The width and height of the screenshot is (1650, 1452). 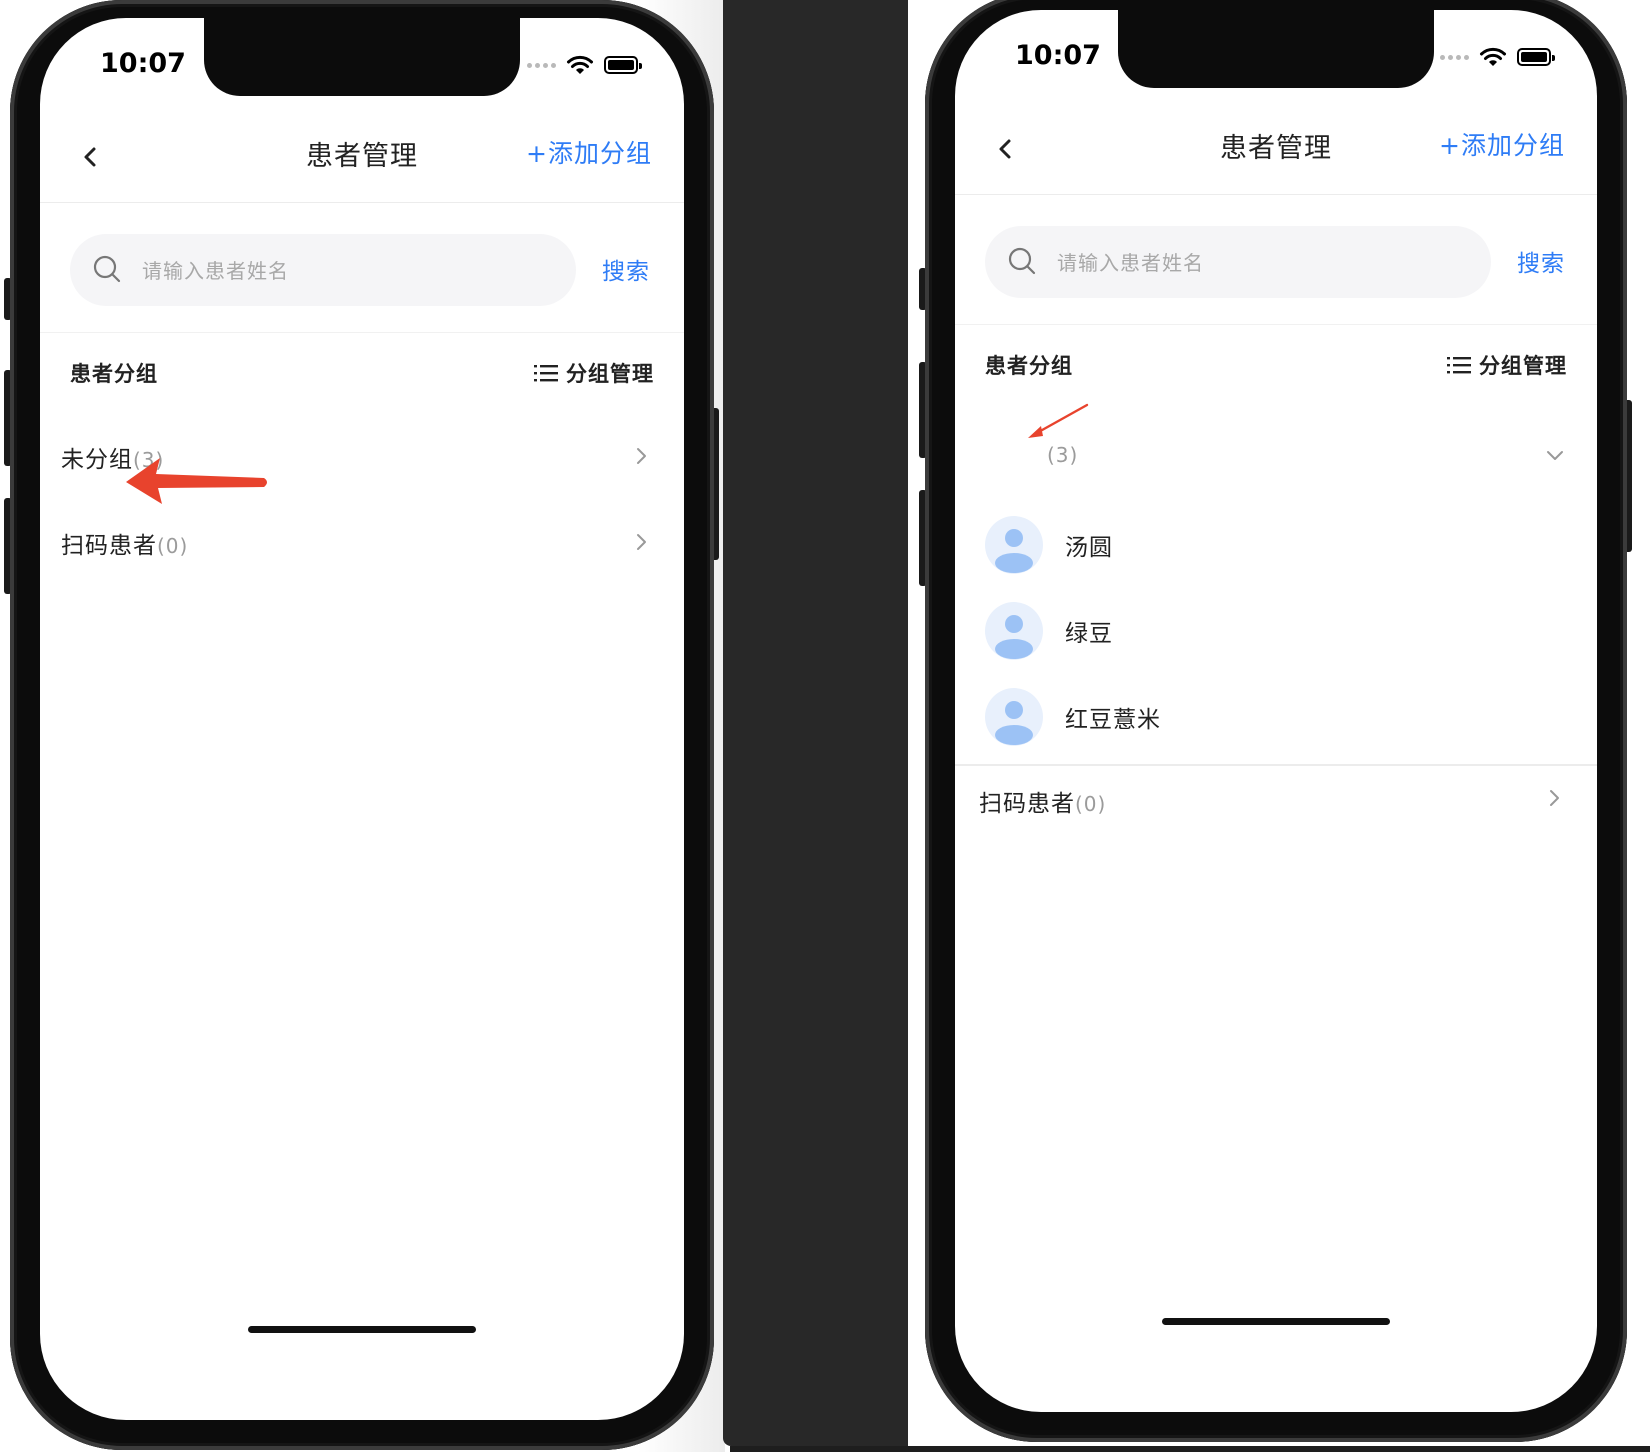 What do you see at coordinates (1190, 1449) in the screenshot?
I see `bottom-edge` at bounding box center [1190, 1449].